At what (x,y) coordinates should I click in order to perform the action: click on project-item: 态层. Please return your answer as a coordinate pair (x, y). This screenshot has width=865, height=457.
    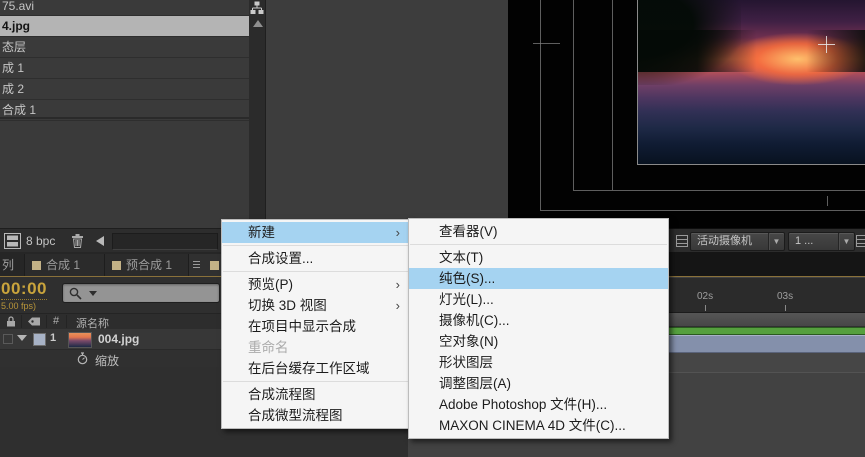
    Looking at the image, I should click on (124, 47).